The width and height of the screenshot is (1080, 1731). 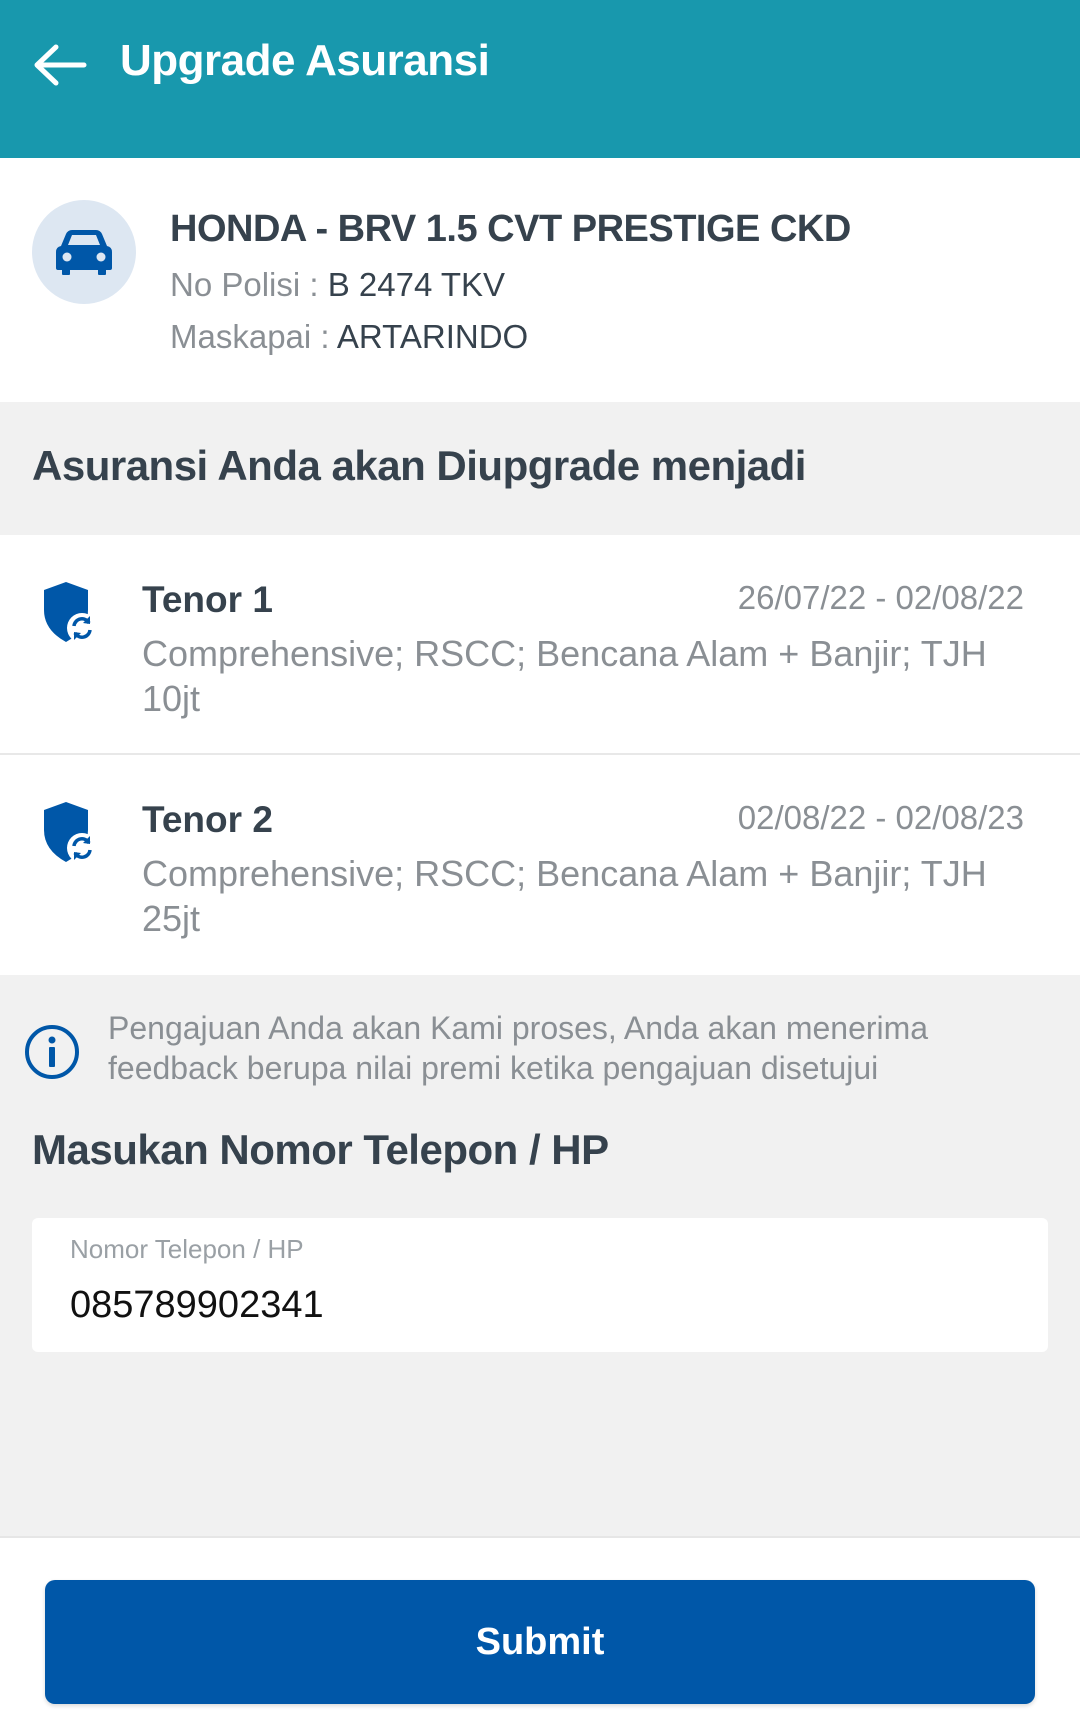 I want to click on footer-bar: Submit, so click(x=540, y=1633).